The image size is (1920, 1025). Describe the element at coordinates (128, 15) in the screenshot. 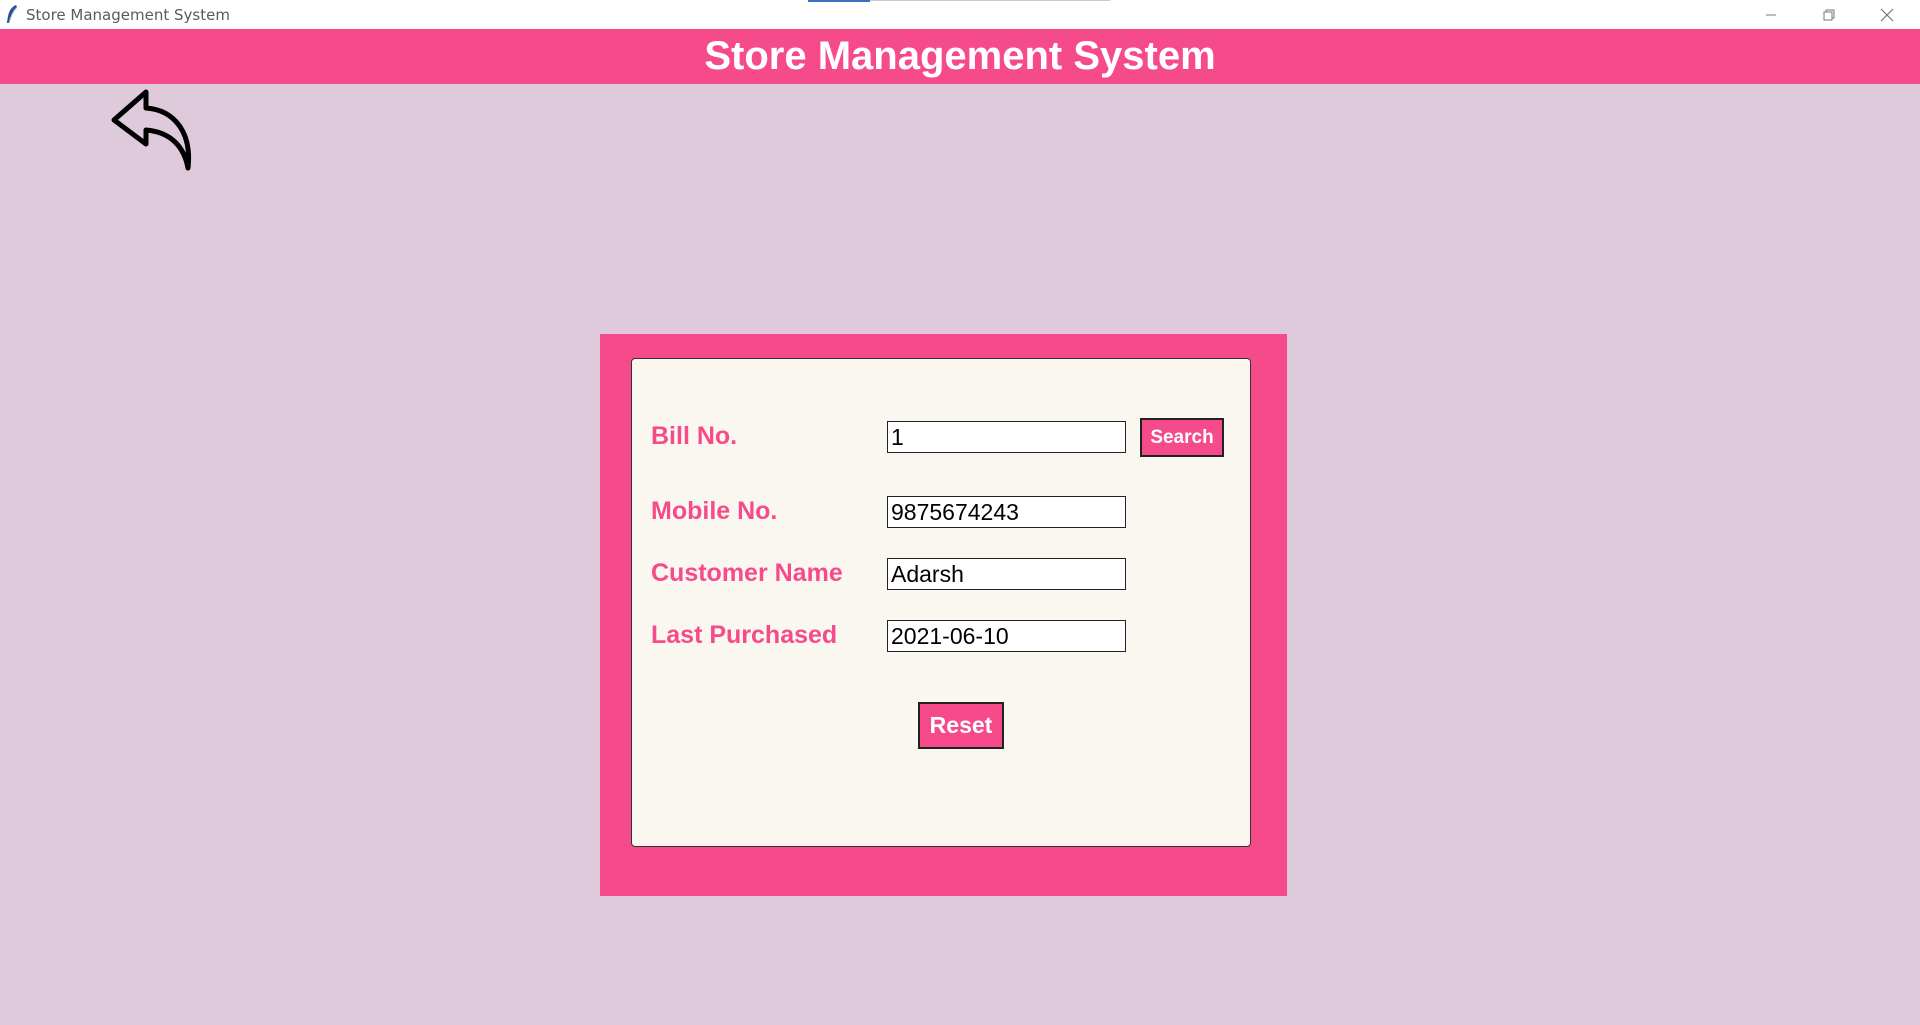

I see `window-title: Store Management System` at that location.